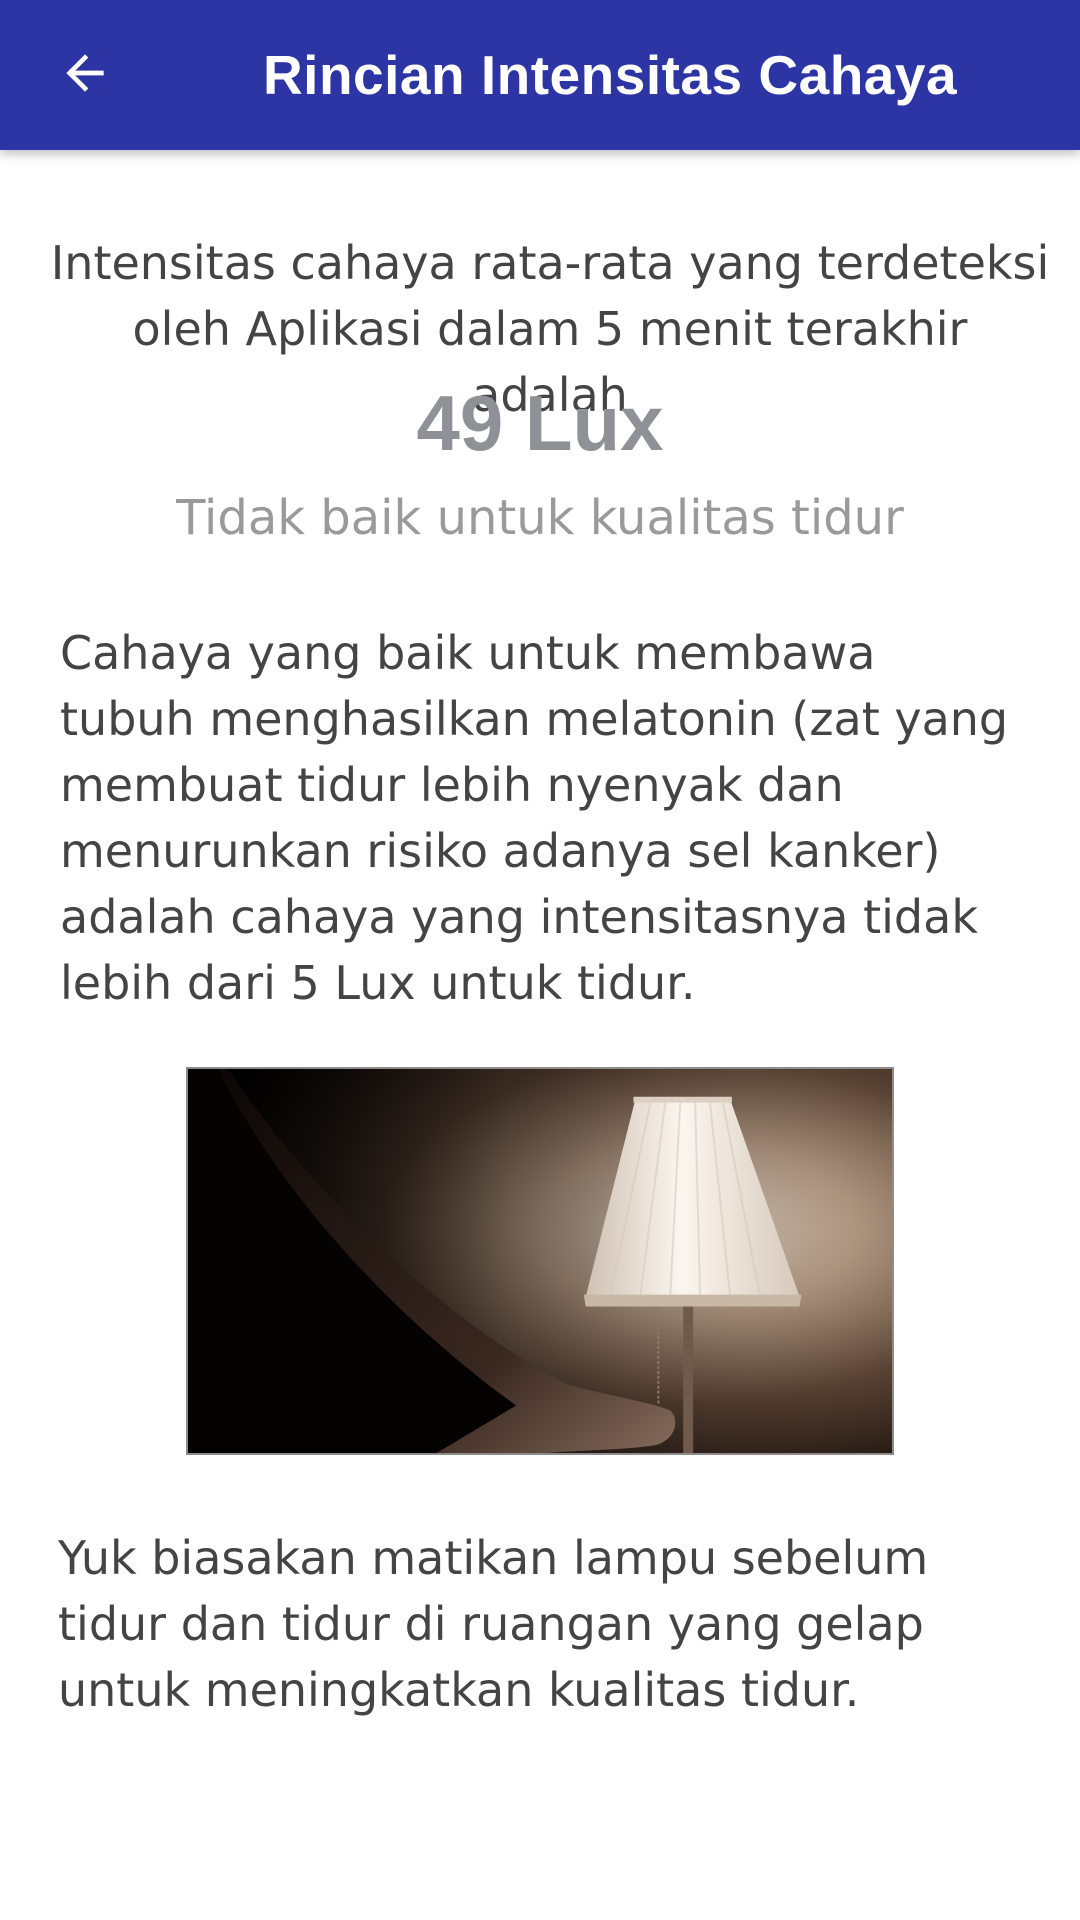 The image size is (1080, 1920). I want to click on lux-value: 49 Lux, so click(540, 423).